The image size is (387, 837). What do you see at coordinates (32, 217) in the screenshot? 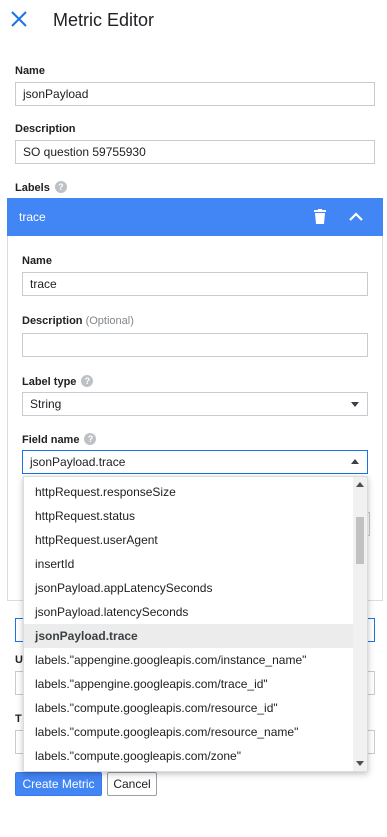
I see `label-panel-title: trace` at bounding box center [32, 217].